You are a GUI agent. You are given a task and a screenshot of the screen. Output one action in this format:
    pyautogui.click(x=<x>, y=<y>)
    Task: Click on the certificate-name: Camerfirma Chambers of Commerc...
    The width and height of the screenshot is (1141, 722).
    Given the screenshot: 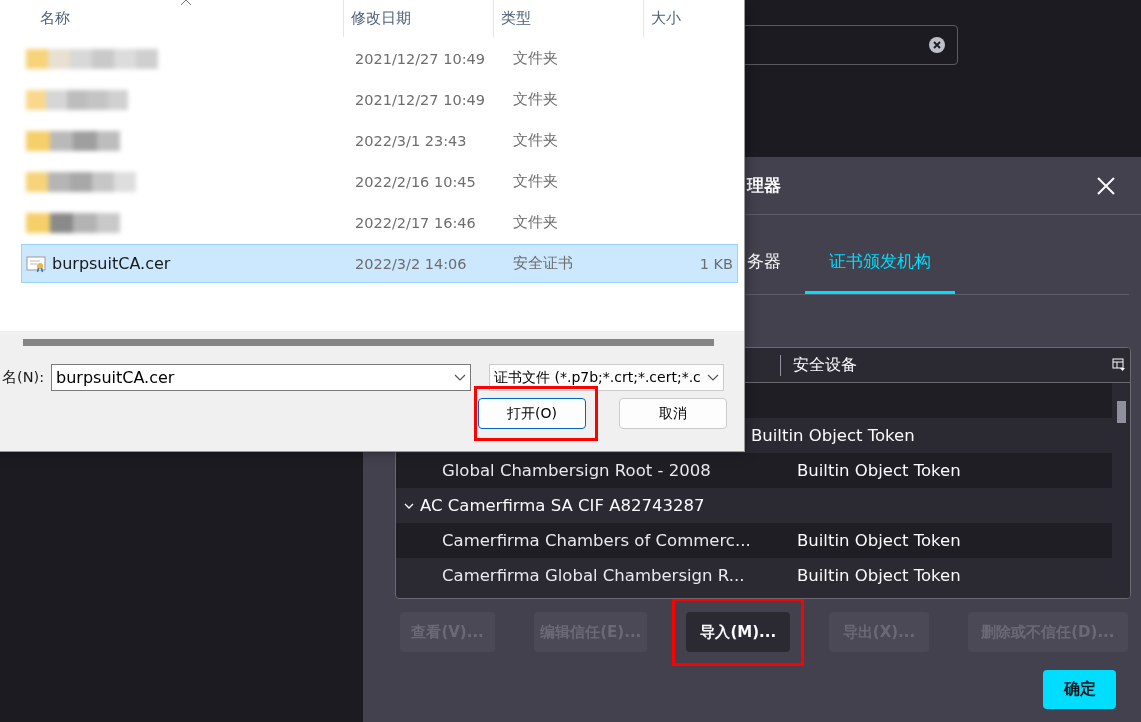 What is the action you would take?
    pyautogui.click(x=596, y=540)
    